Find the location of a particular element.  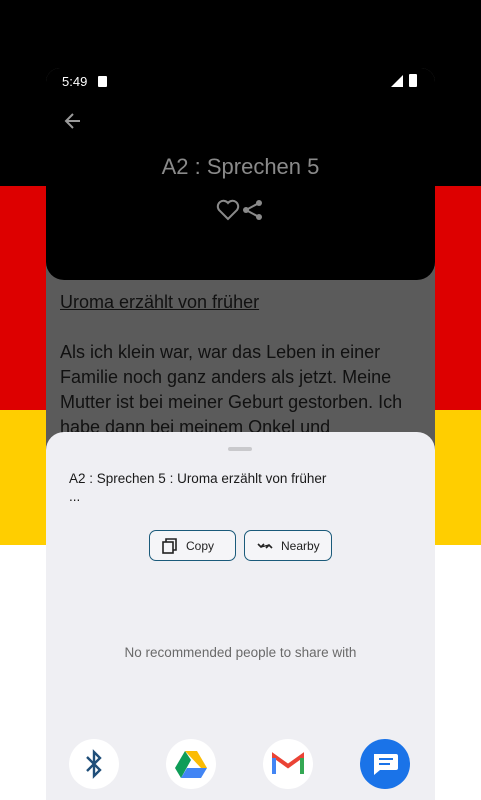

nearby-button: Nearby is located at coordinates (288, 545).